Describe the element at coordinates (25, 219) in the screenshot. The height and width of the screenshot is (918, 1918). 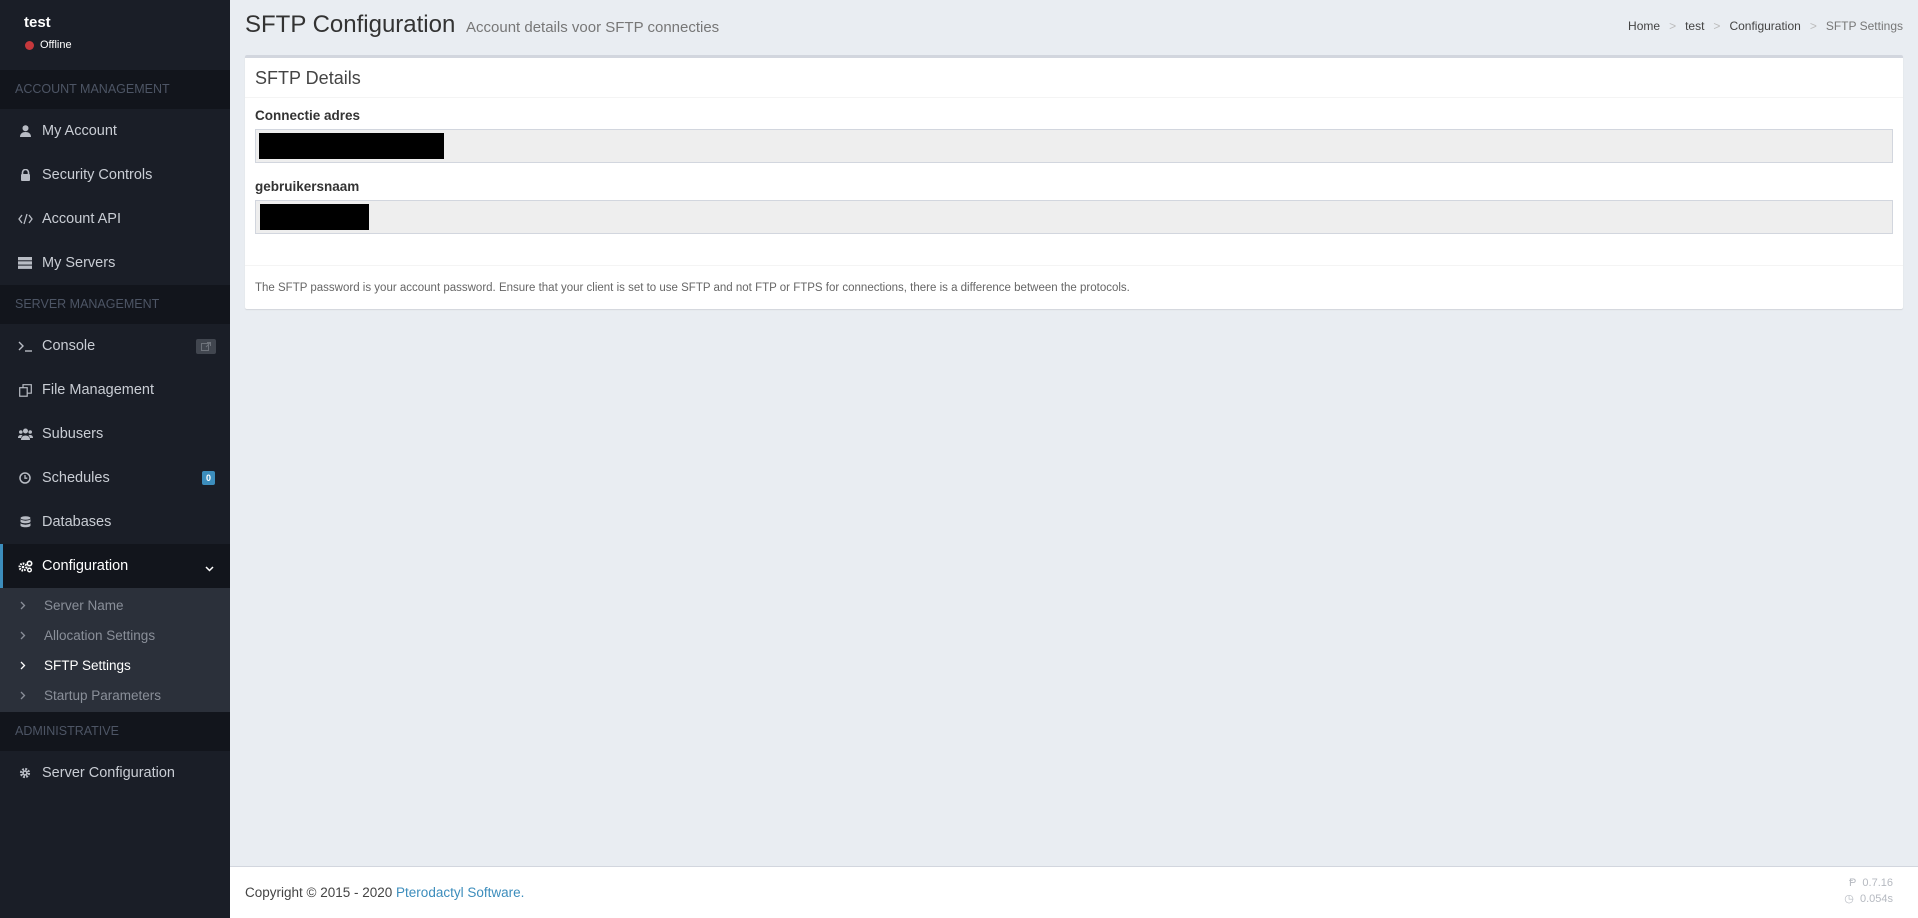
I see `code-icon` at that location.